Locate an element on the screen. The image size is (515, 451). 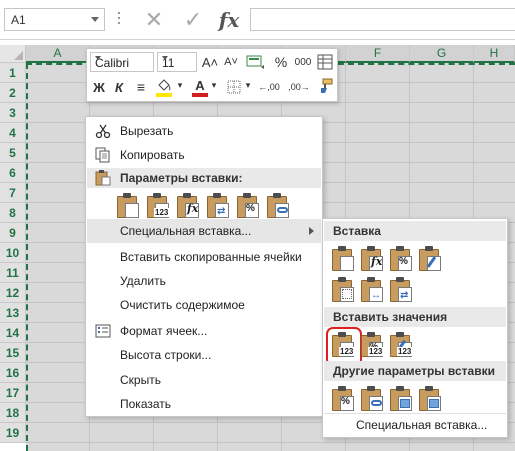
row-header: 3 is located at coordinates (13, 113).